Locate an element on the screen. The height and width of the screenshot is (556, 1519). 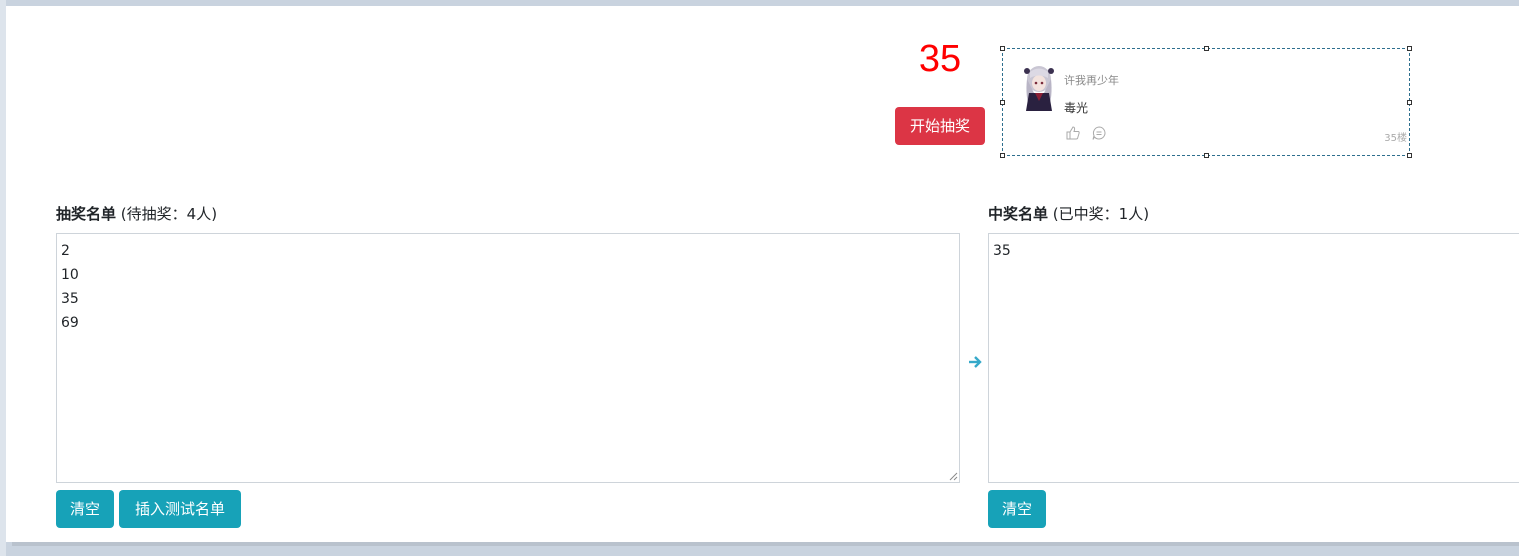
comment-username: 许我再少年 is located at coordinates (1091, 80).